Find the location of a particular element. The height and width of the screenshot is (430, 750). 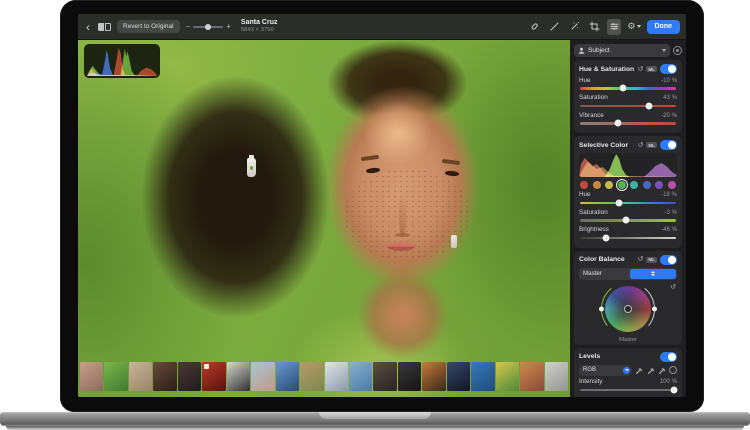

zoom-slider-thumb is located at coordinates (208, 26).